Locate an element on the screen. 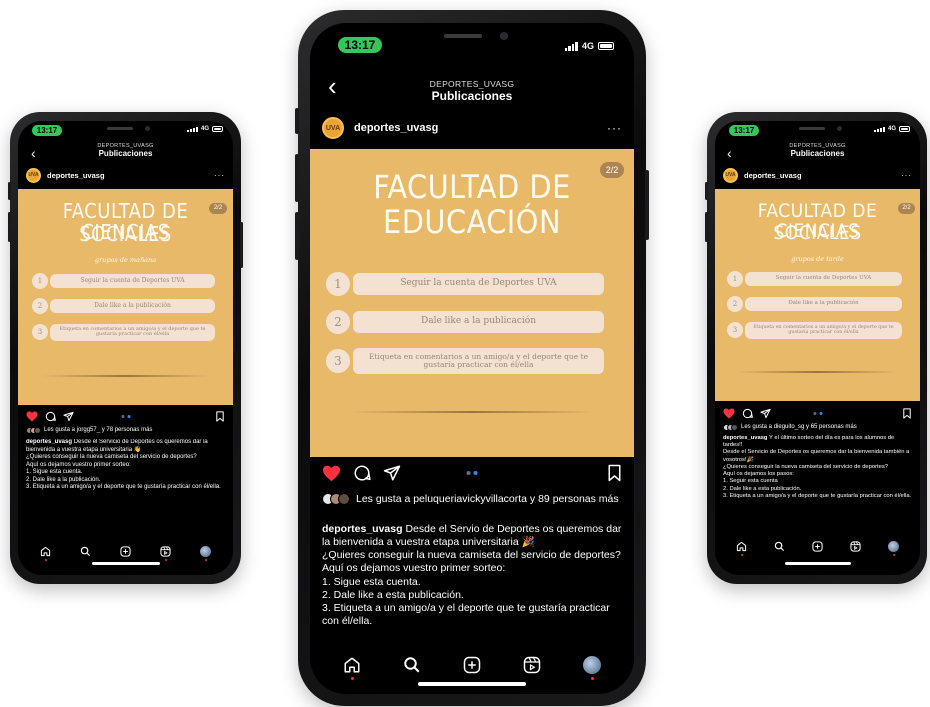  step-number: 3 is located at coordinates (40, 332).